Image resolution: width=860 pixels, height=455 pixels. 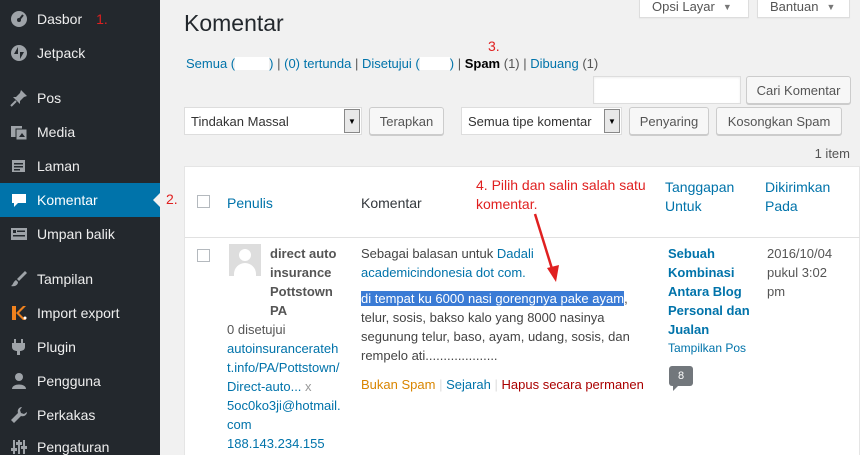 What do you see at coordinates (798, 90) in the screenshot?
I see `search-comments-button: Cari Komentar` at bounding box center [798, 90].